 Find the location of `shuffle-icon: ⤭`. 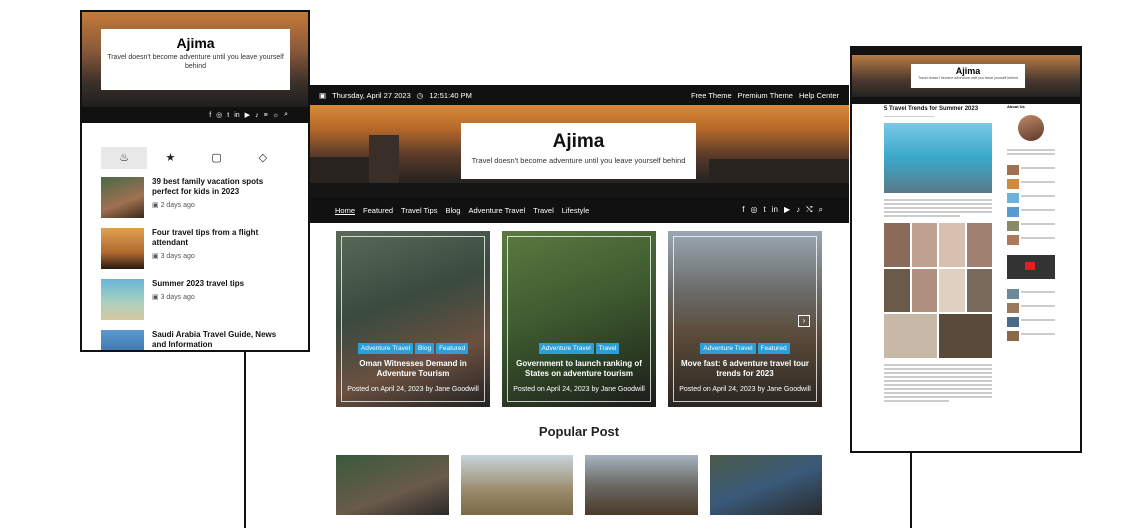

shuffle-icon: ⤭ is located at coordinates (809, 210).